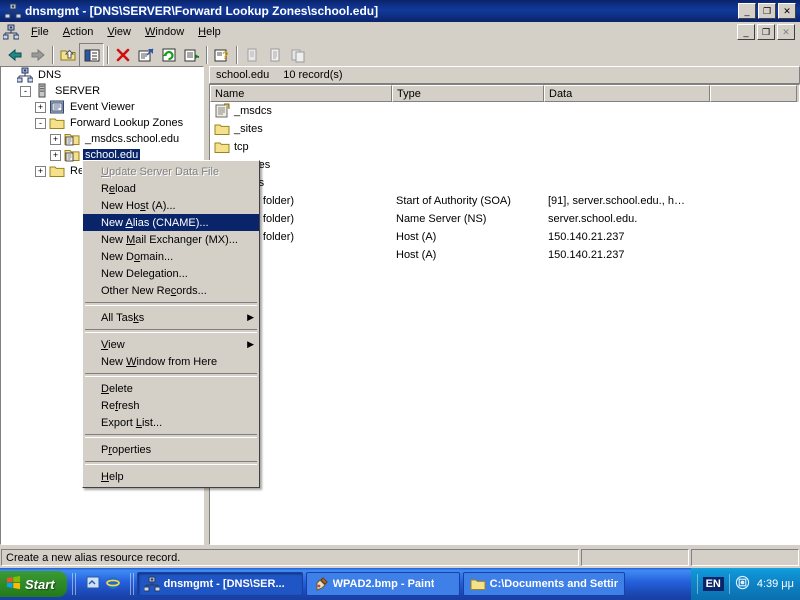 This screenshot has width=800, height=600. I want to click on up-one-level-icon, so click(67, 55).